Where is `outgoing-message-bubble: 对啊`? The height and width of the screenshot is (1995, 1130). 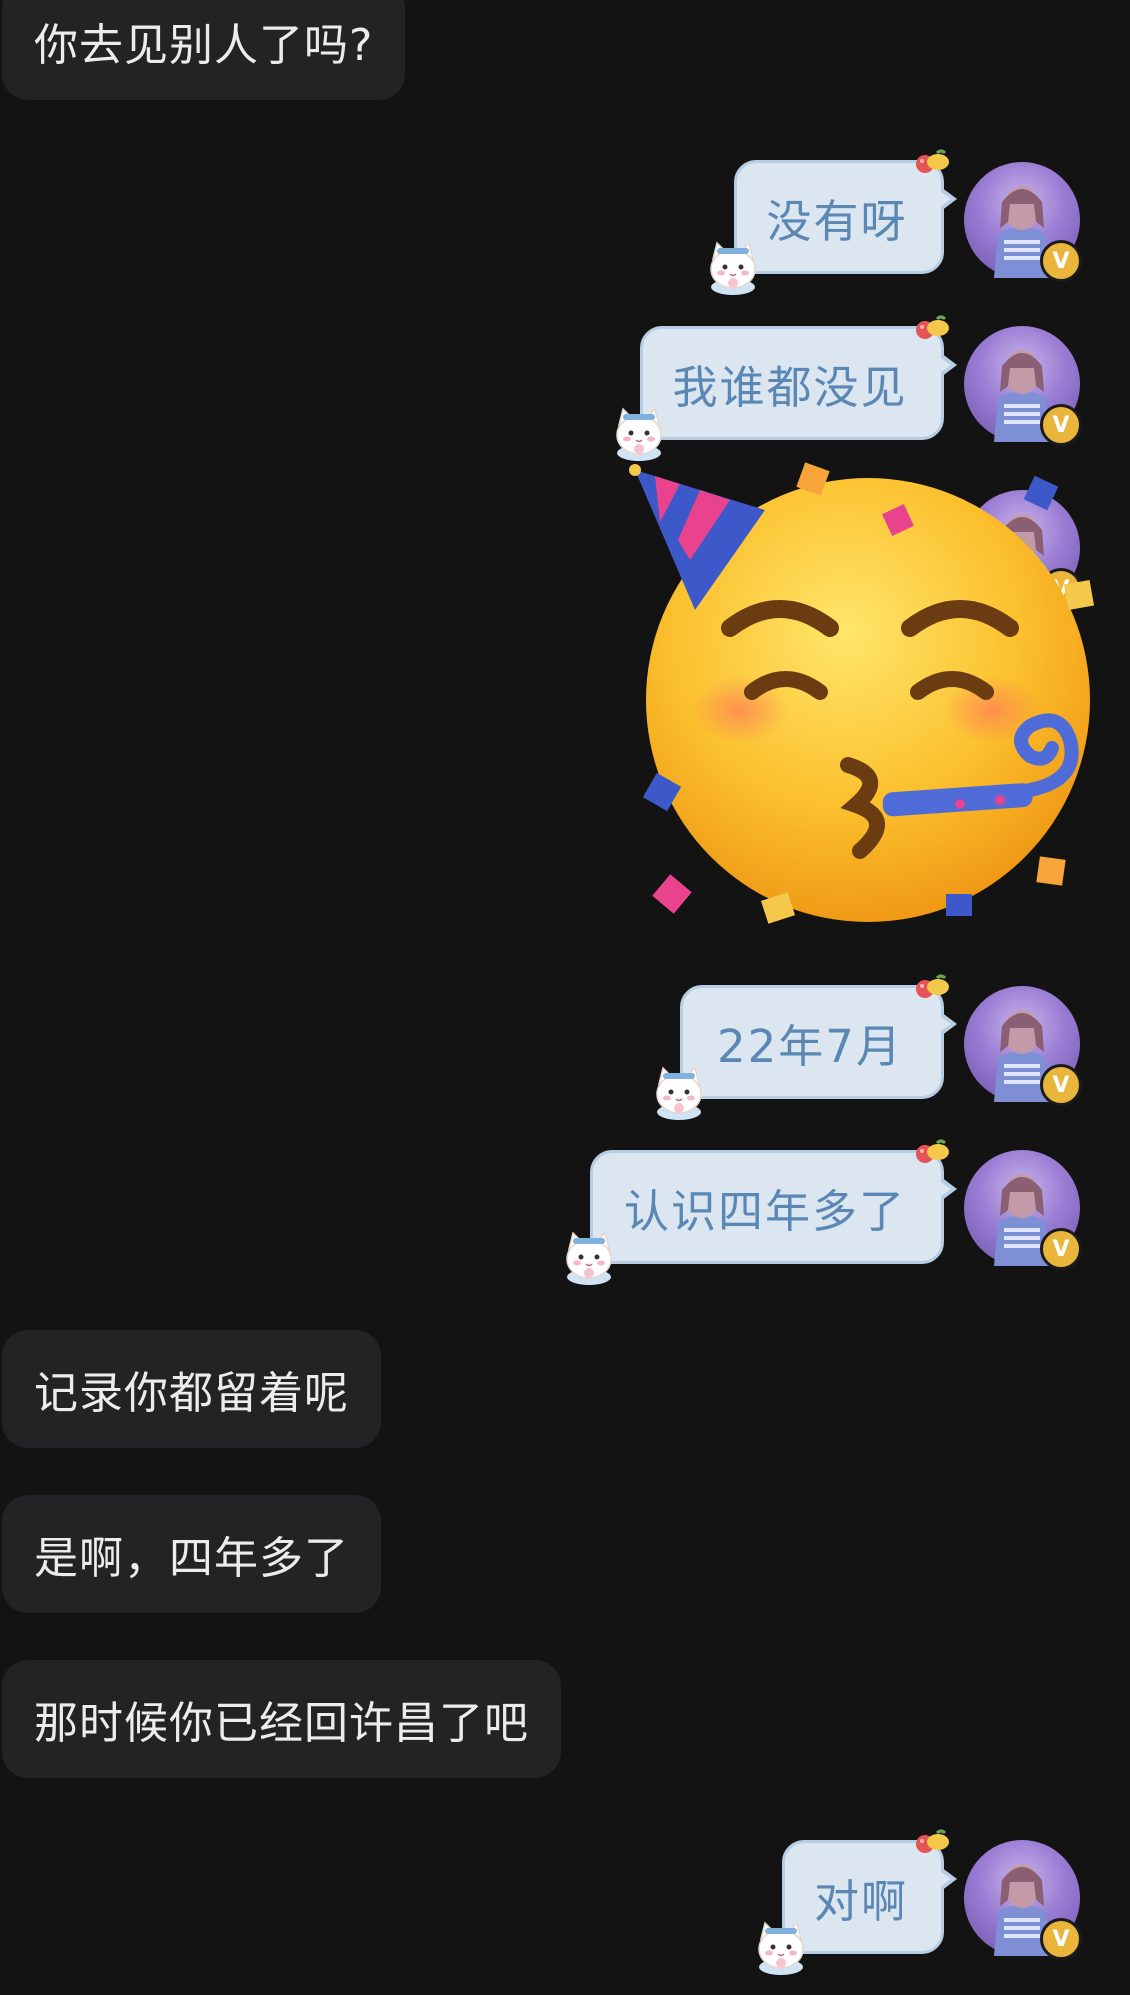
outgoing-message-bubble: 对啊 is located at coordinates (869, 1897).